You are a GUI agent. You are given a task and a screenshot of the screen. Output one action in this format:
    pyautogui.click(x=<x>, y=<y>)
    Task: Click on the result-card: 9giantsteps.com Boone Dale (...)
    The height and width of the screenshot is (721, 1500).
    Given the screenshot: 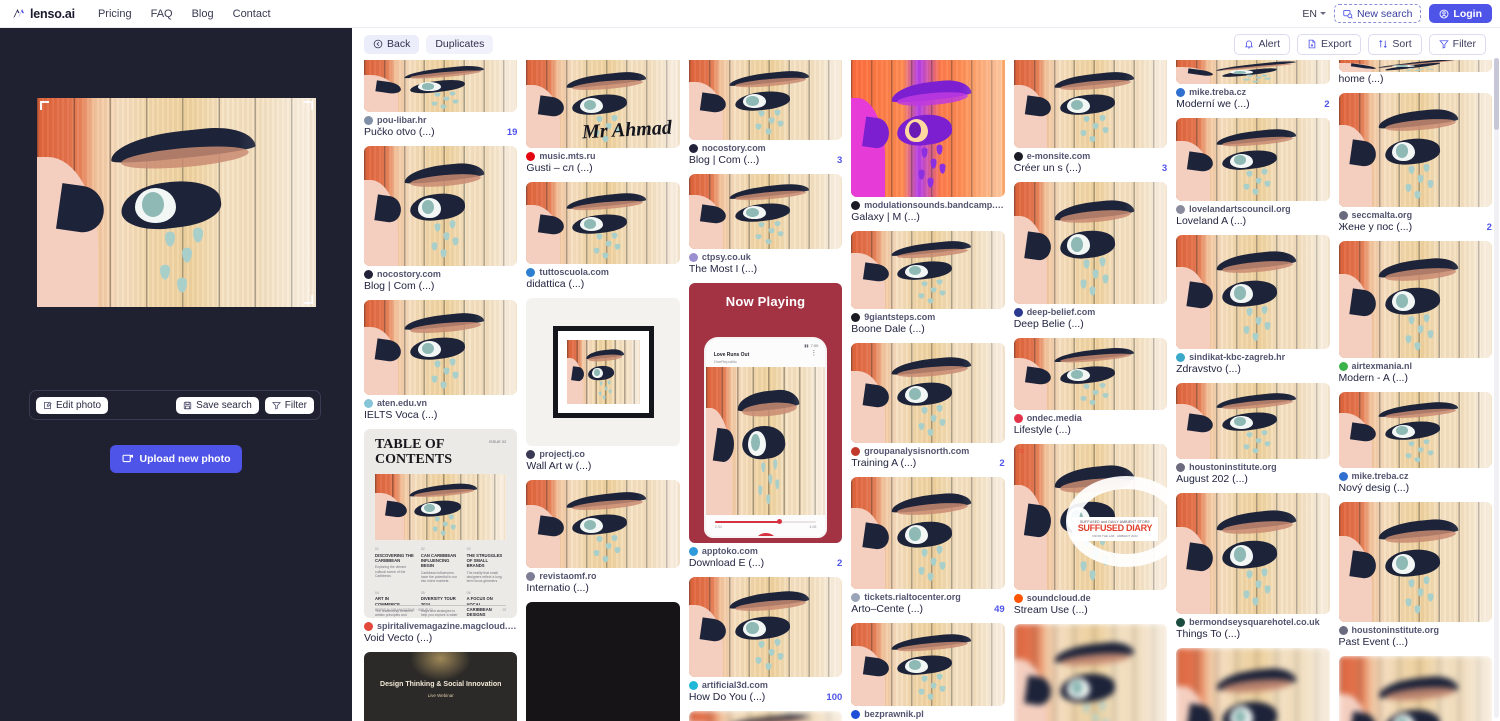 What is the action you would take?
    pyautogui.click(x=928, y=283)
    